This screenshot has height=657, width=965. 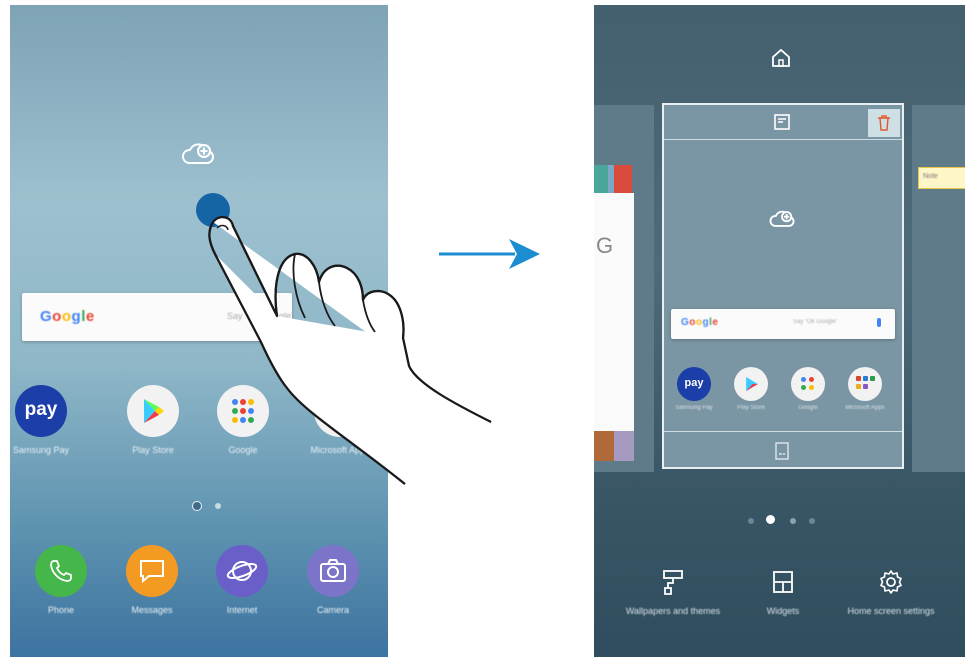 I want to click on dock-phone: Phone, so click(x=61, y=580).